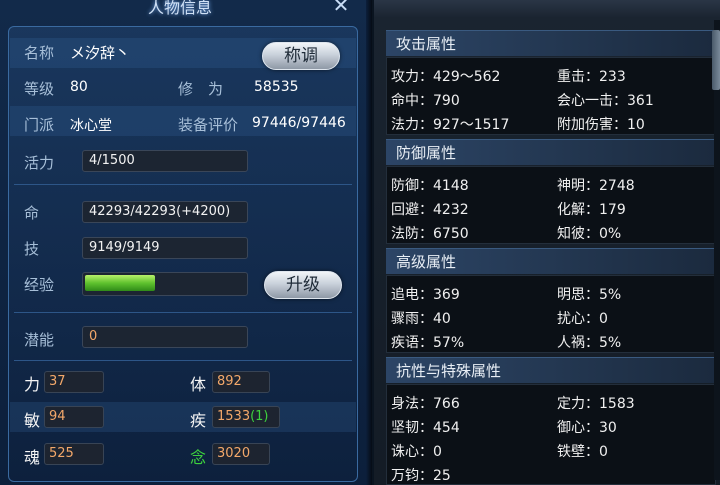  Describe the element at coordinates (450, 125) in the screenshot. I see `attr-item: 法力：927～1517` at that location.